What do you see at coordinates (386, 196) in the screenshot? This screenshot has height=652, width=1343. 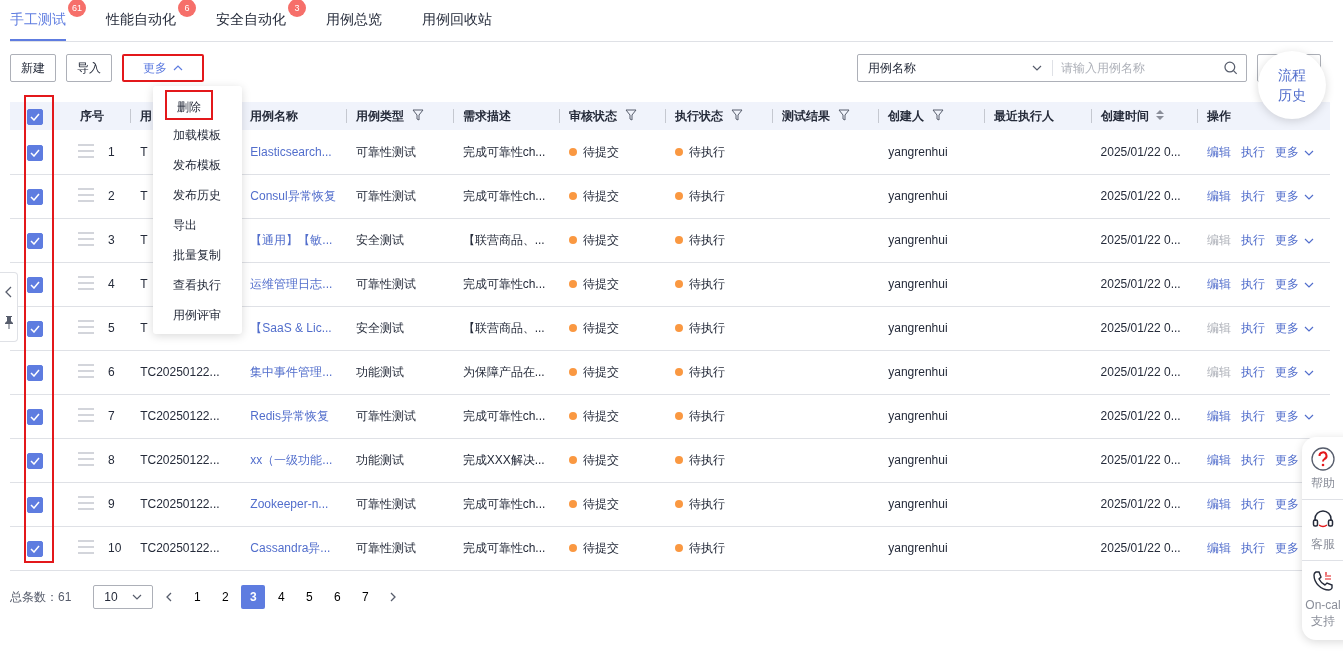 I see `case-type: 可靠性测试` at bounding box center [386, 196].